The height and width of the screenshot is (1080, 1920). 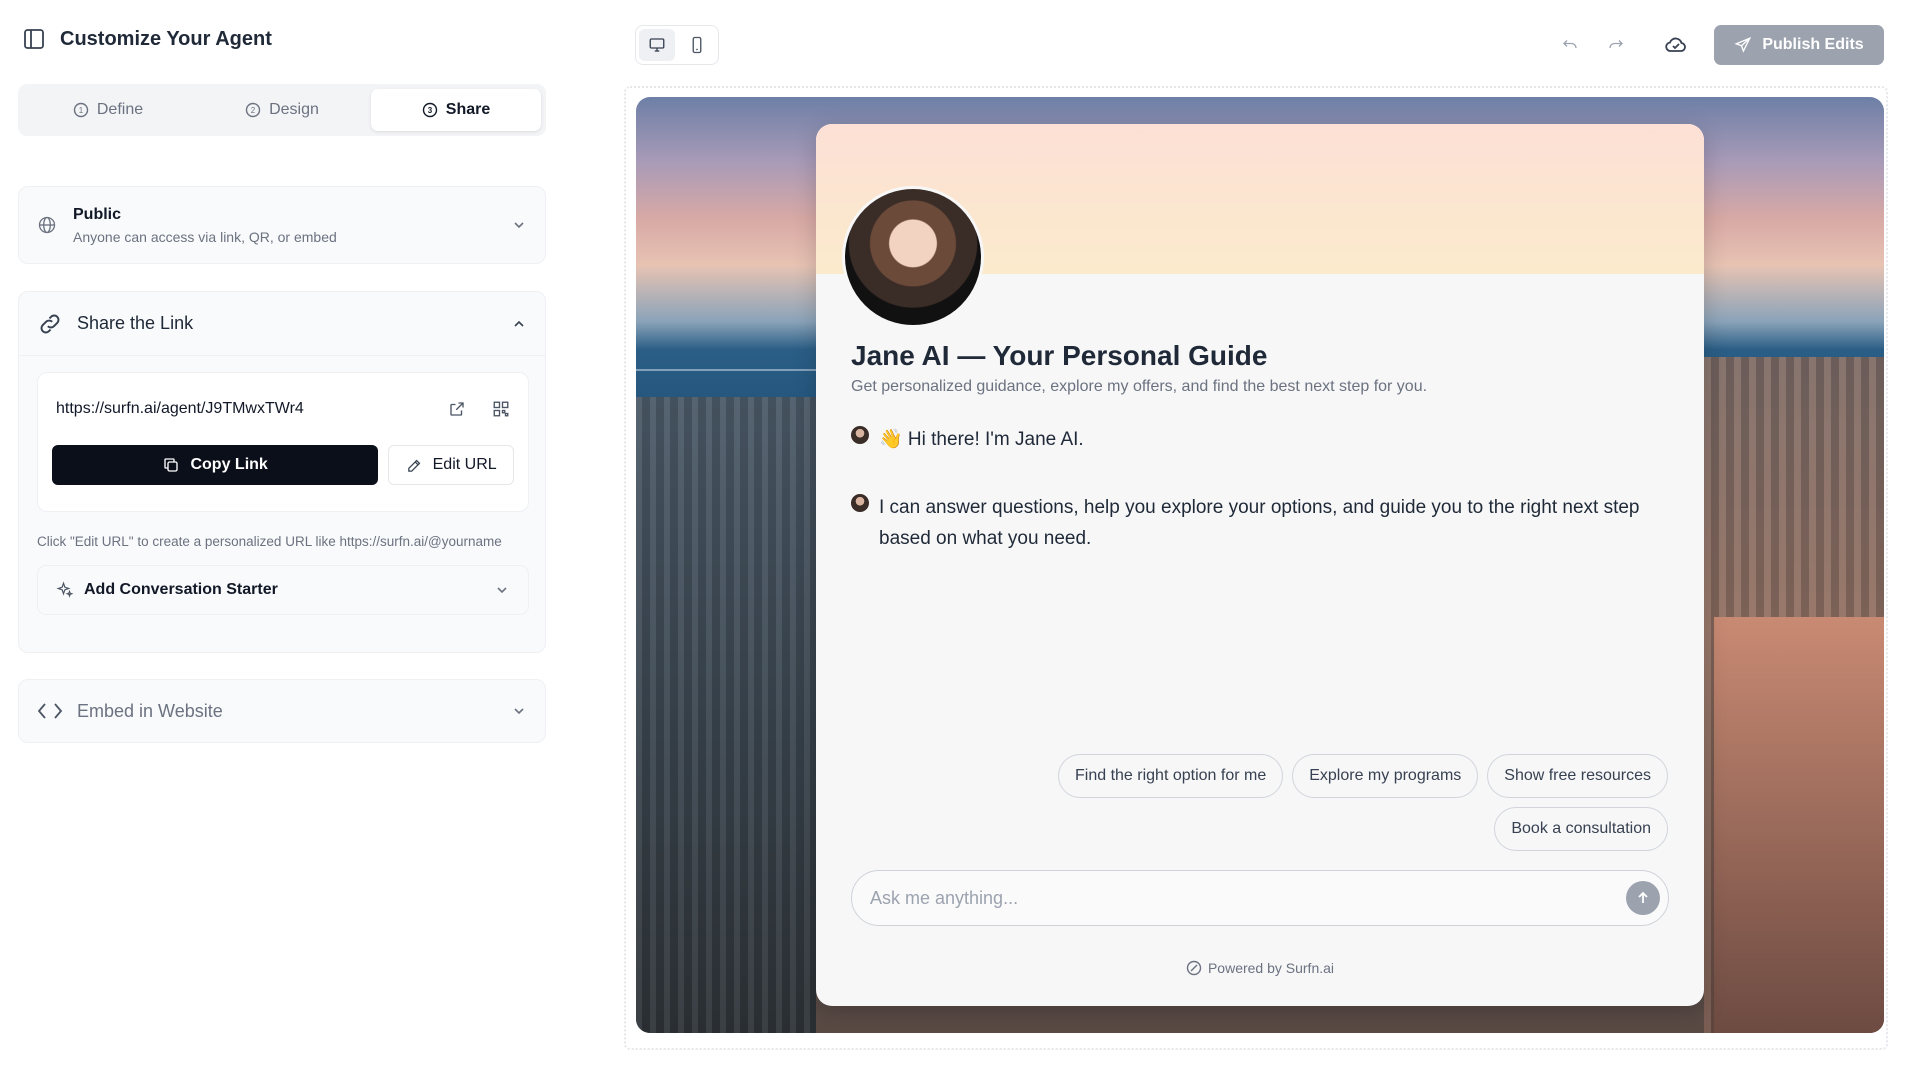 What do you see at coordinates (1248, 898) in the screenshot?
I see `chat-input` at bounding box center [1248, 898].